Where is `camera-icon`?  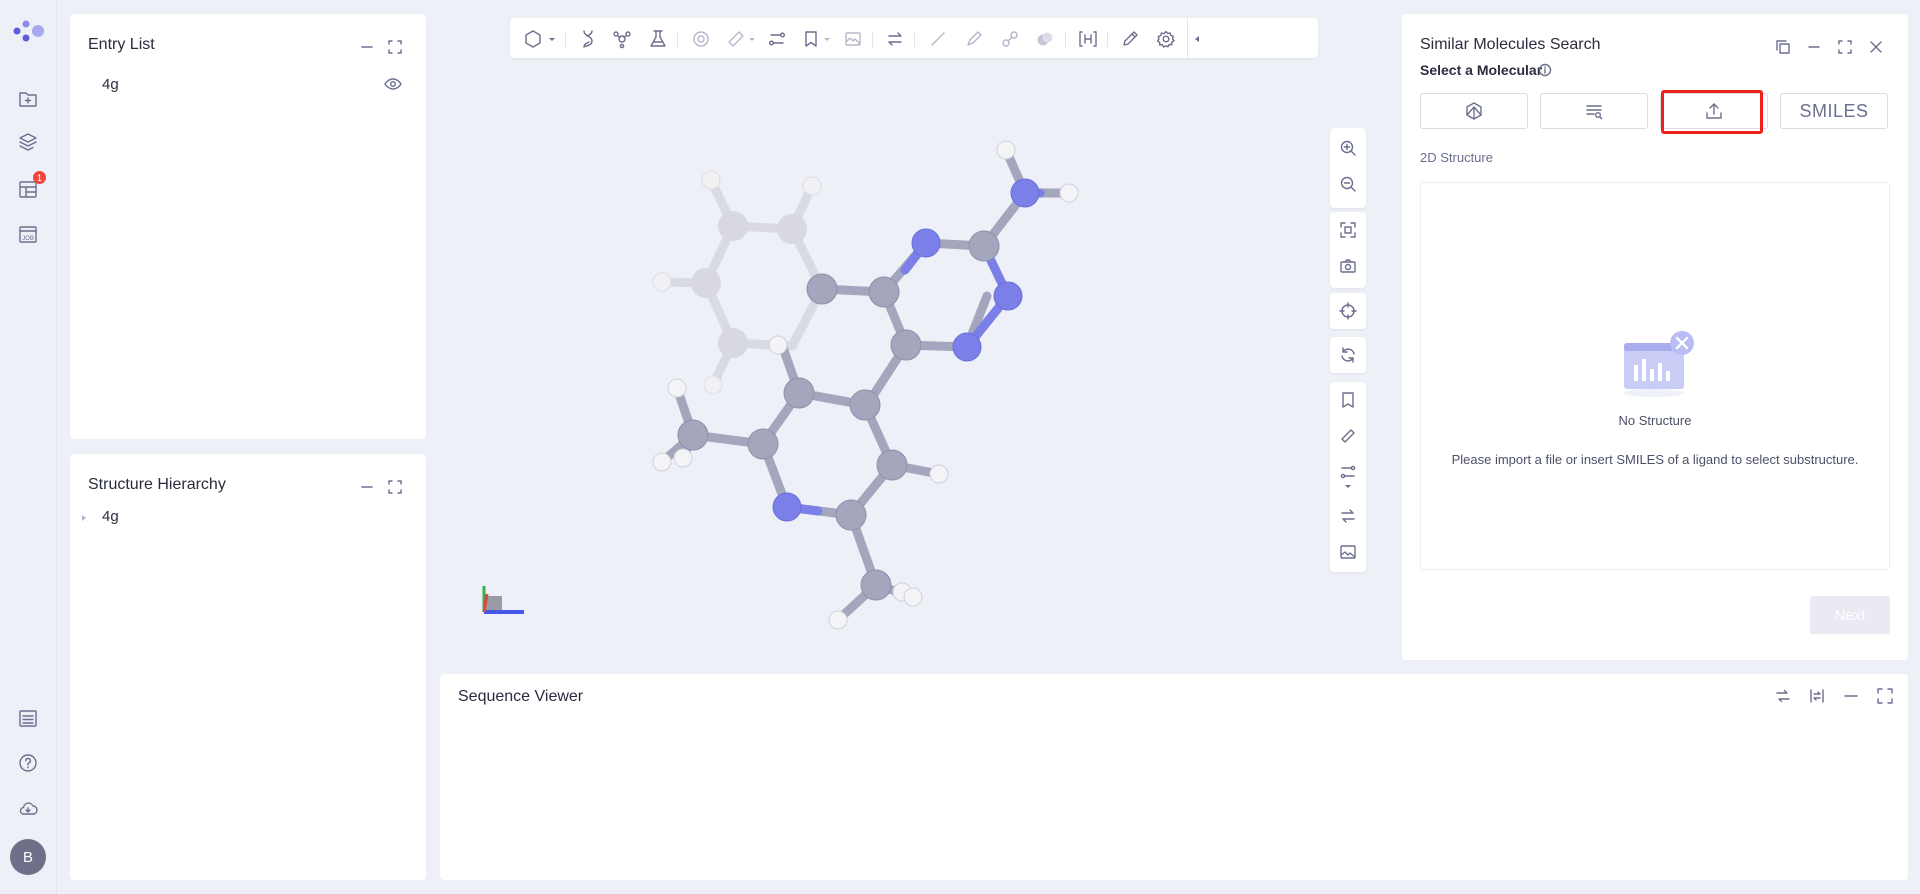 camera-icon is located at coordinates (1348, 266).